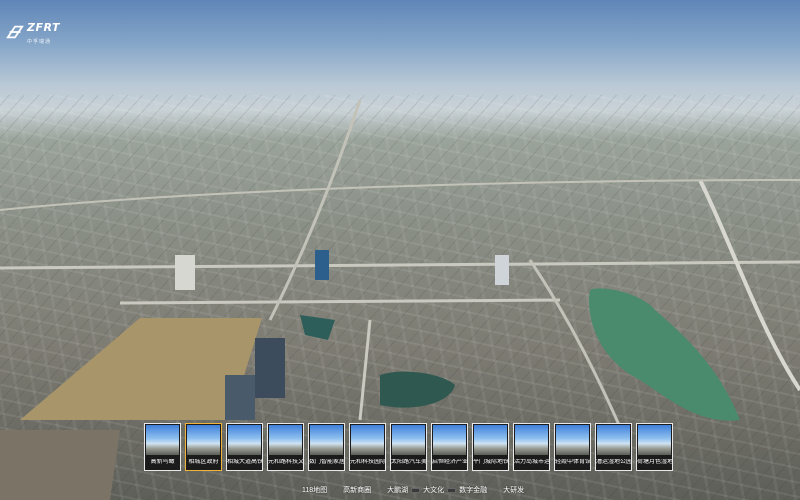 This screenshot has height=500, width=800. Describe the element at coordinates (433, 490) in the screenshot. I see `nav-item-culture: 大文化` at that location.